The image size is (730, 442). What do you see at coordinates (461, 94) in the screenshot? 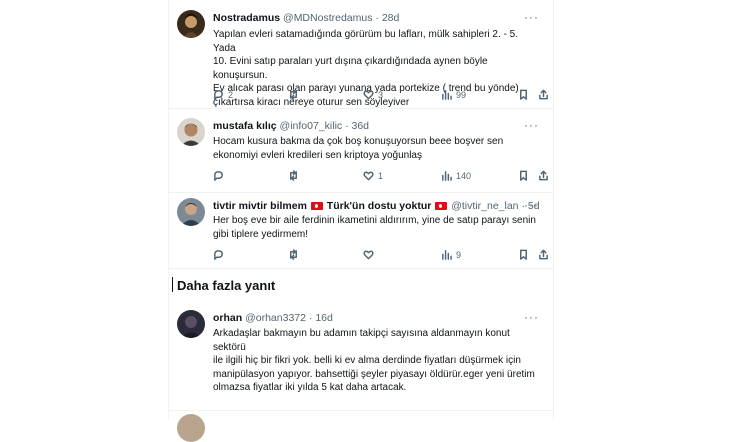
I see `view-count: 99` at bounding box center [461, 94].